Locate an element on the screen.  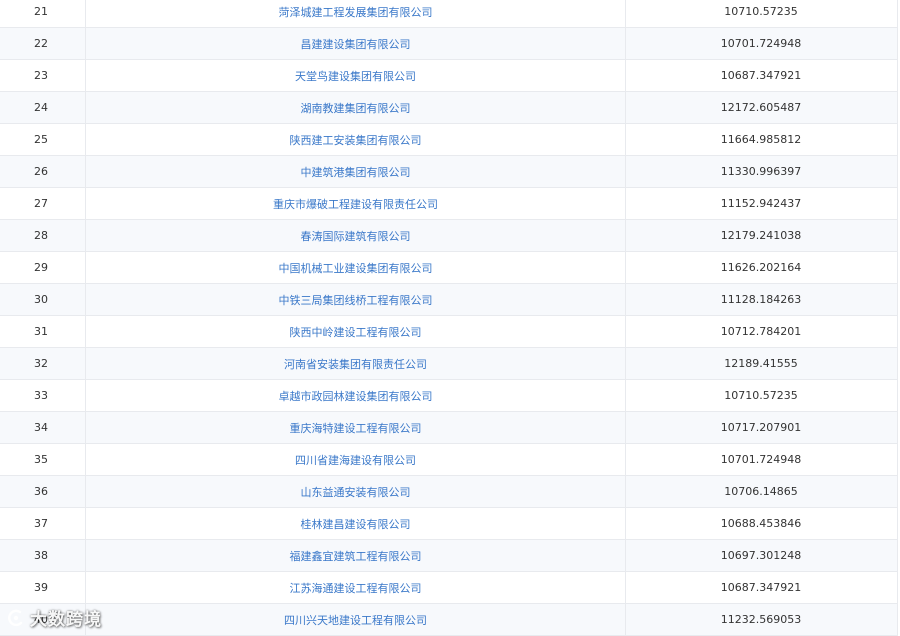
company-cell: 湖南教建集团有限公司 is located at coordinates (356, 107).